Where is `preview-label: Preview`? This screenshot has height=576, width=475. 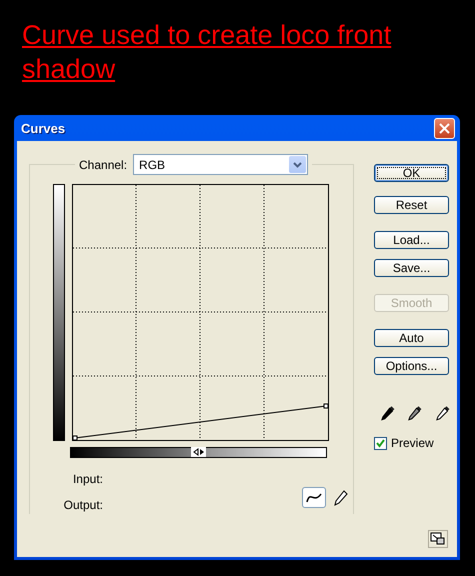 preview-label: Preview is located at coordinates (412, 443).